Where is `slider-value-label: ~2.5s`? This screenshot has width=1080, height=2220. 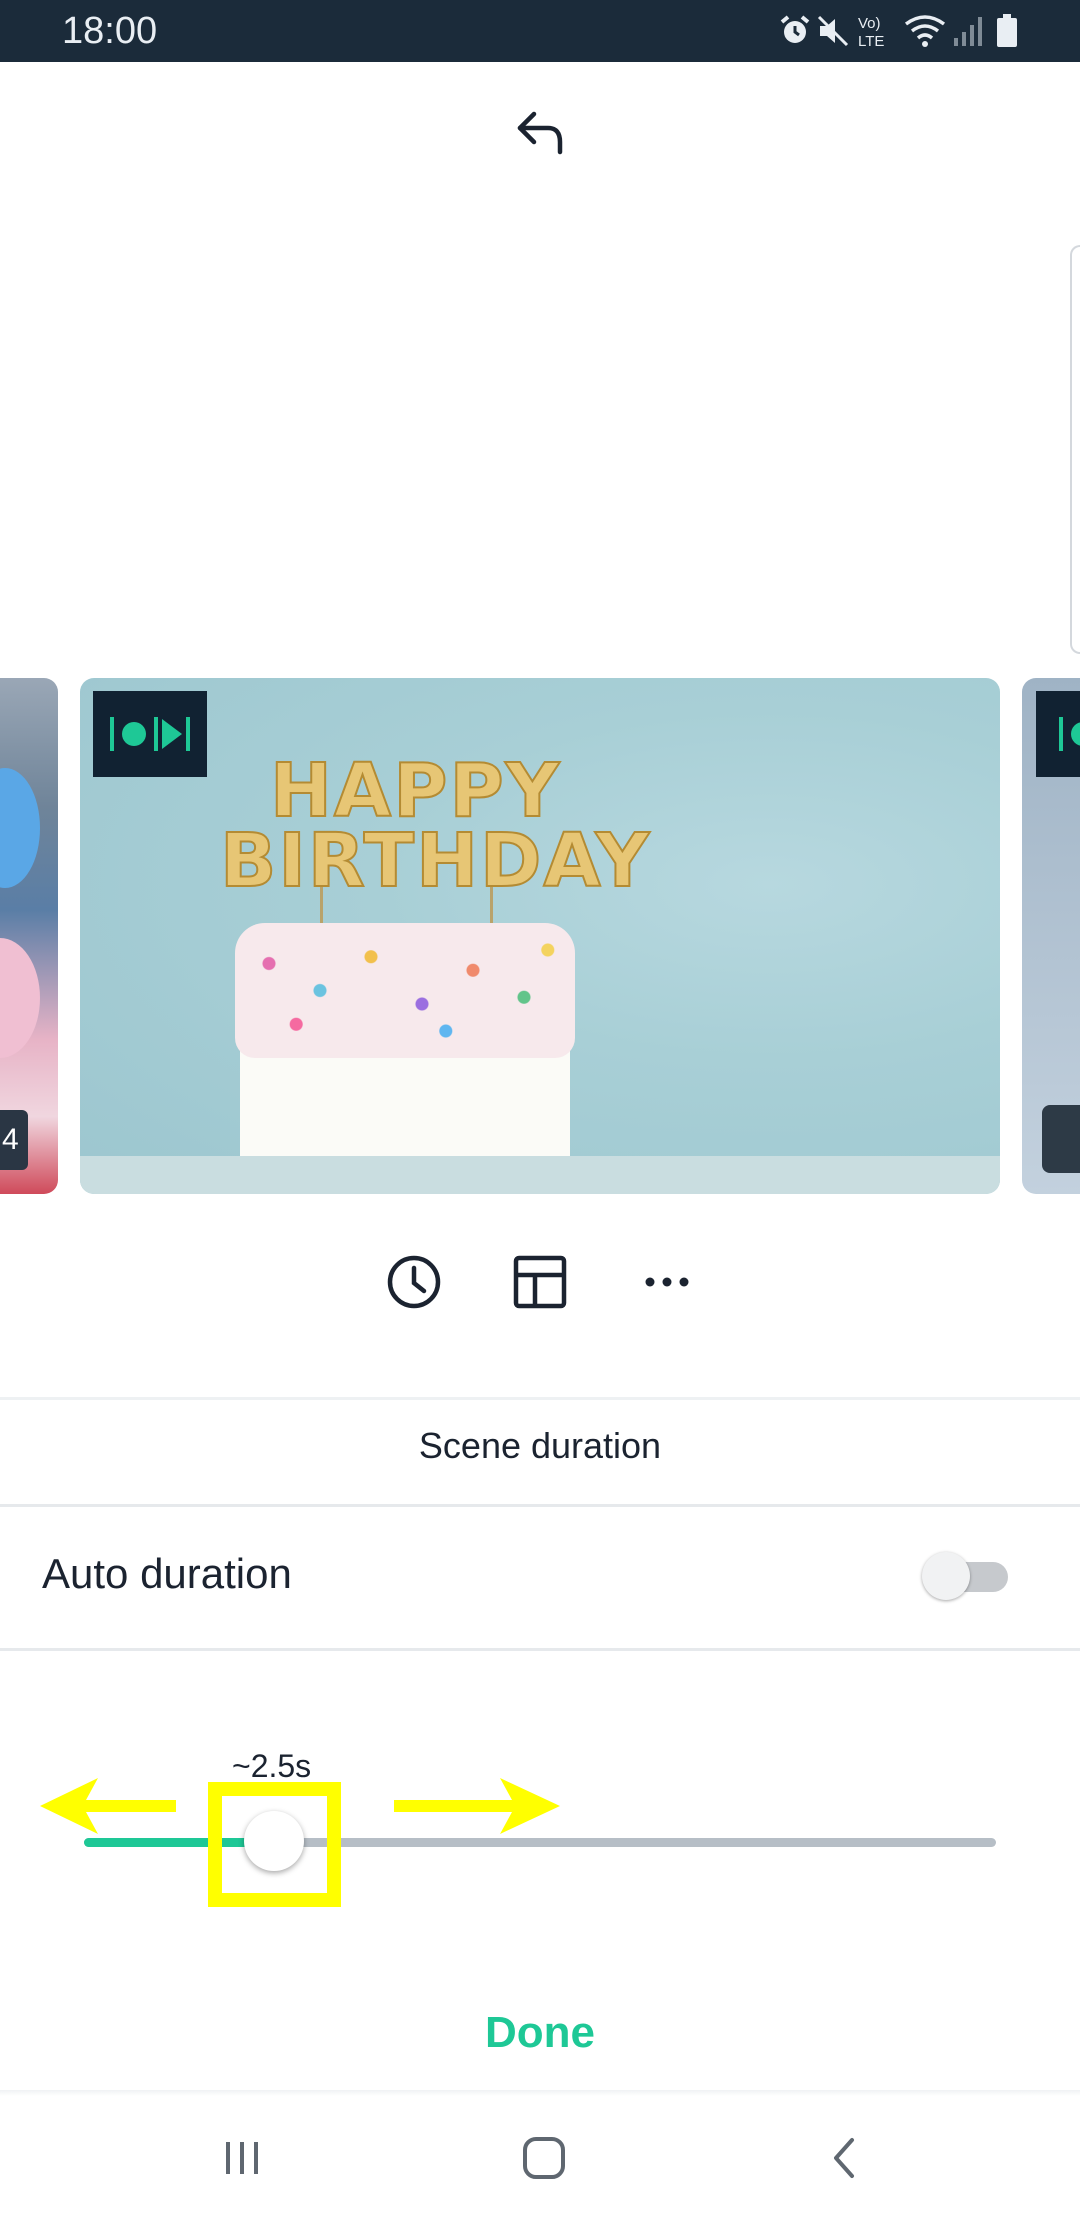
slider-value-label: ~2.5s is located at coordinates (272, 1766).